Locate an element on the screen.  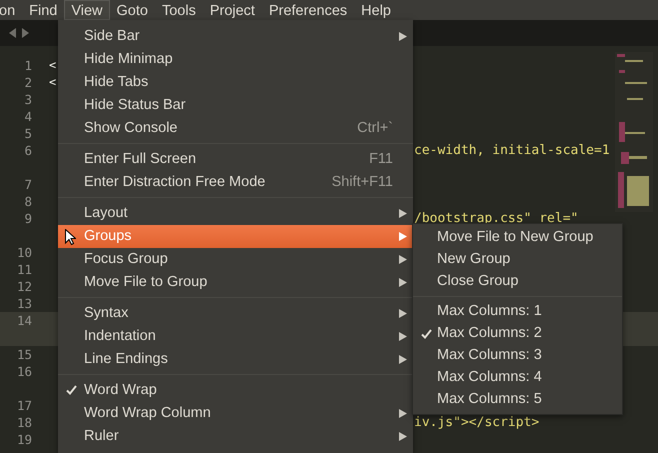
menu-item: Word Wrap is located at coordinates (235, 390).